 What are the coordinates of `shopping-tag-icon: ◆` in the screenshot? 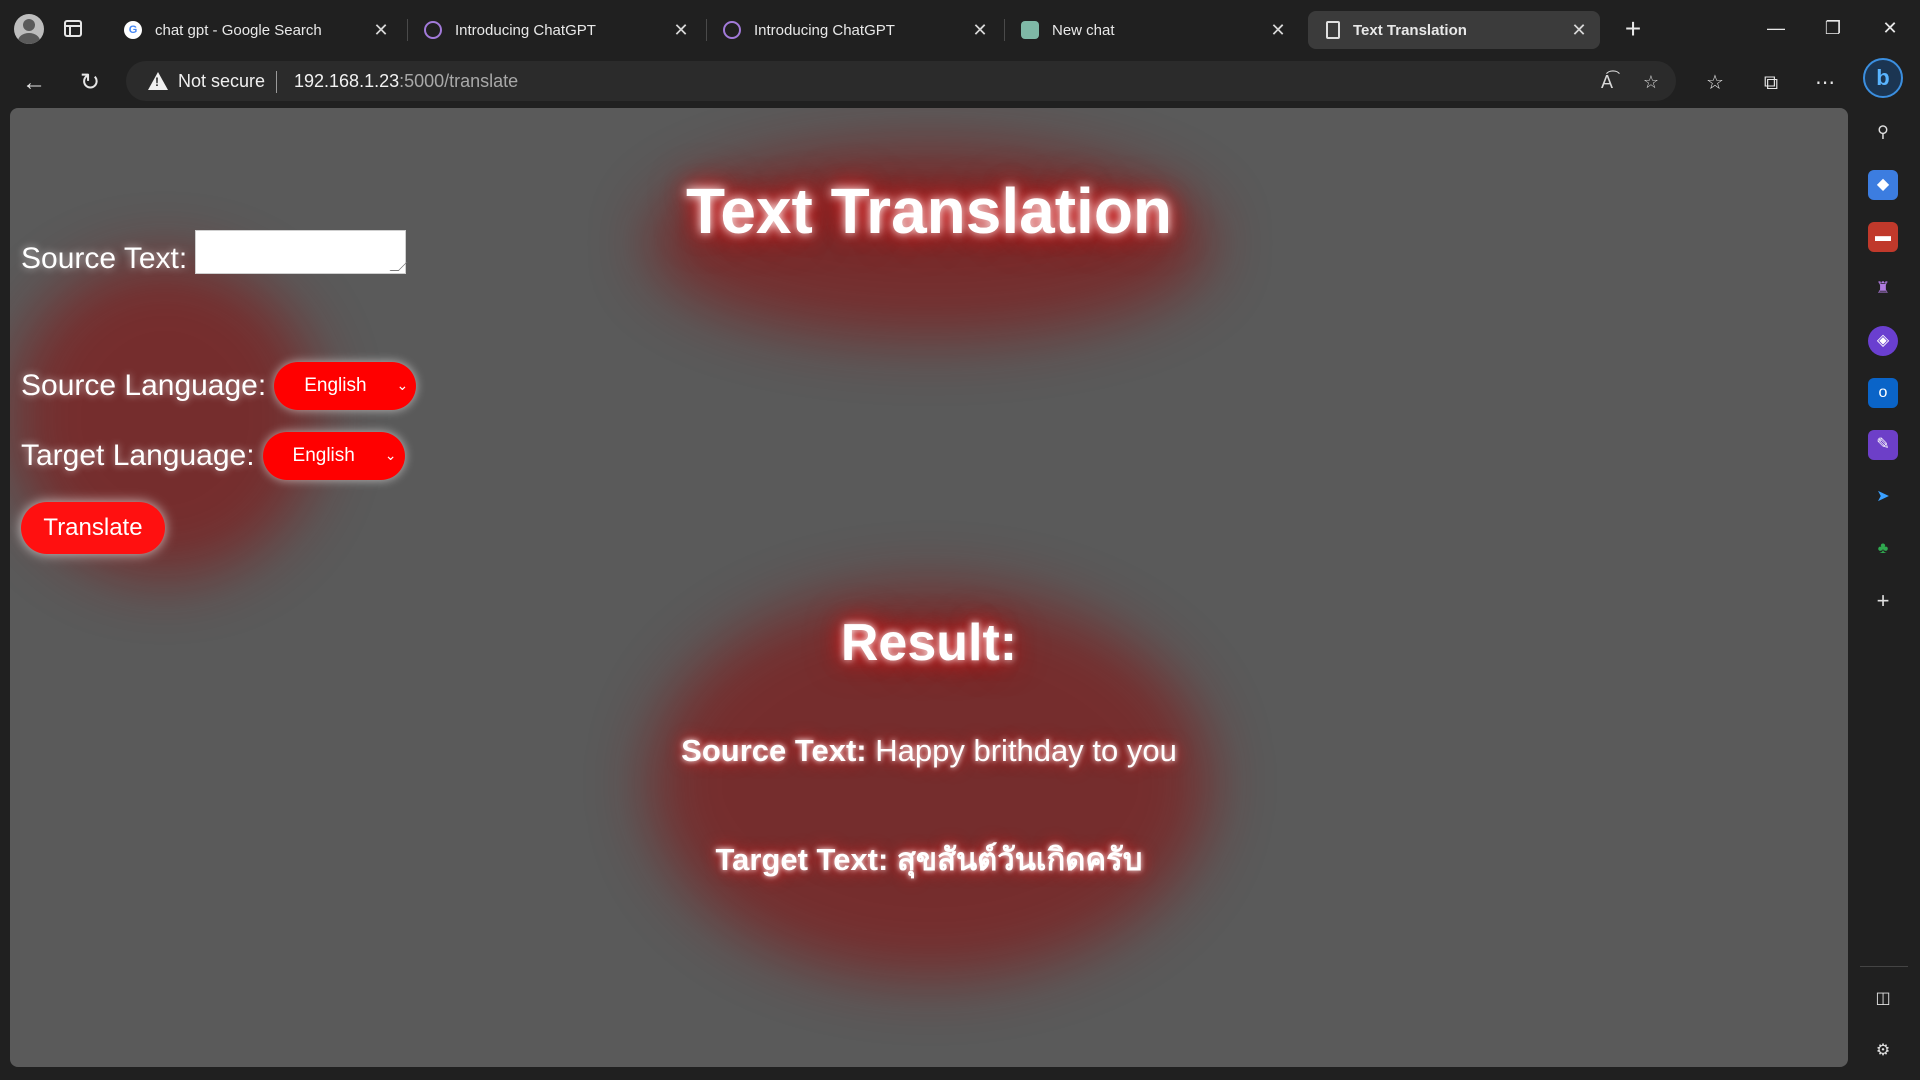 It's located at (1883, 185).